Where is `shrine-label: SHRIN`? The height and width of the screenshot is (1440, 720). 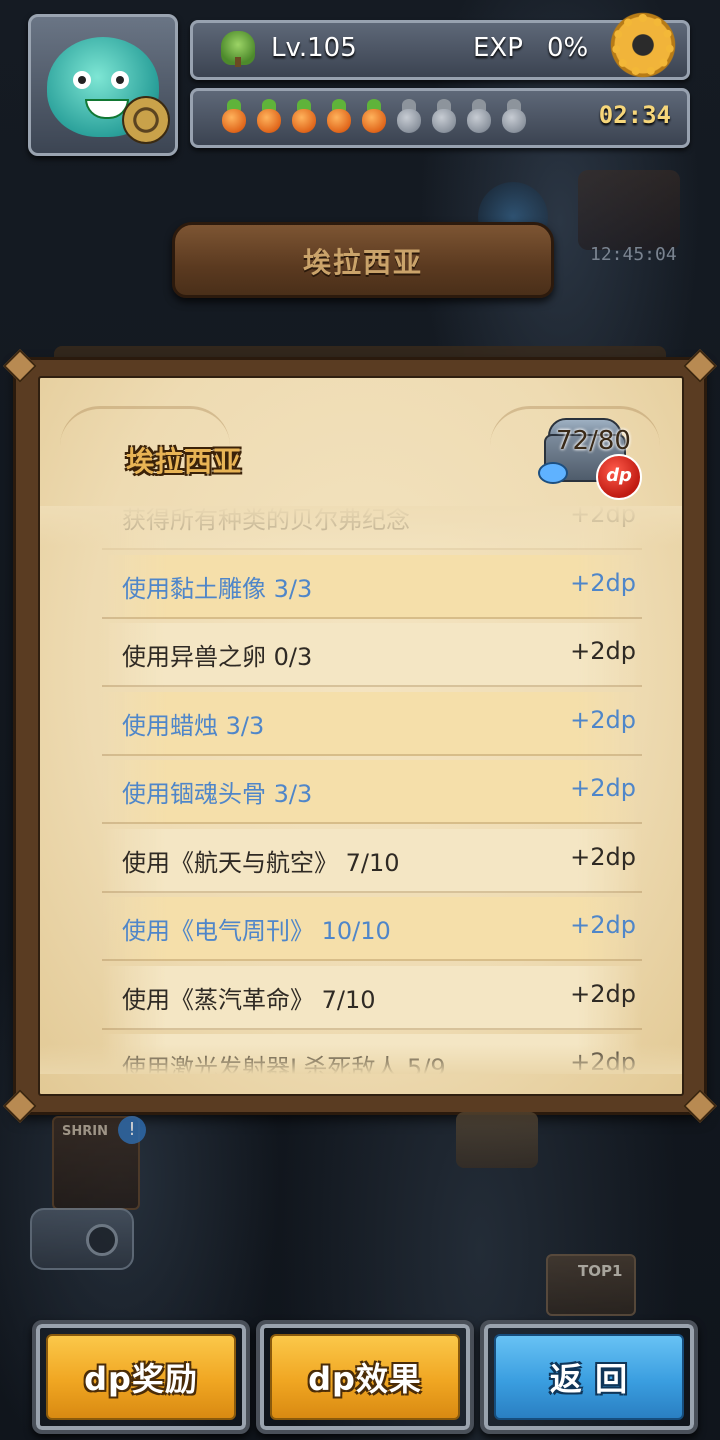
shrine-label: SHRIN is located at coordinates (85, 1131).